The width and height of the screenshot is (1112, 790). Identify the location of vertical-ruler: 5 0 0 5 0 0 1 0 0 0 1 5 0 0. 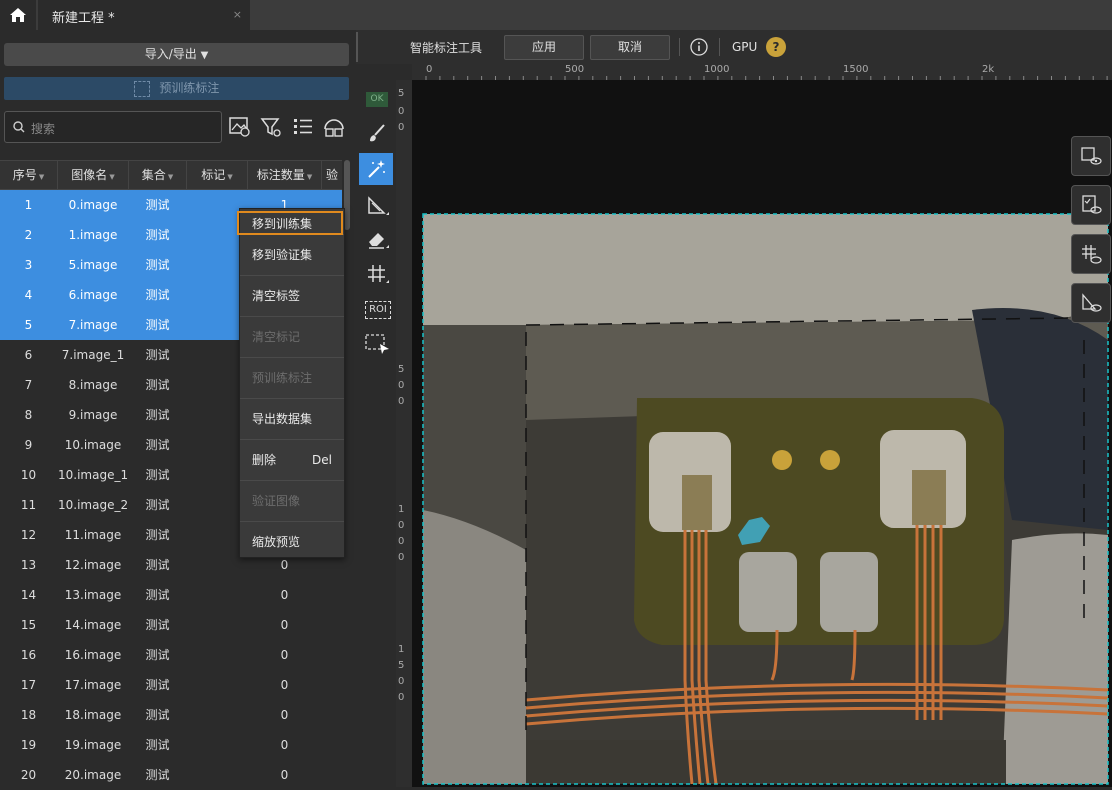
(404, 433).